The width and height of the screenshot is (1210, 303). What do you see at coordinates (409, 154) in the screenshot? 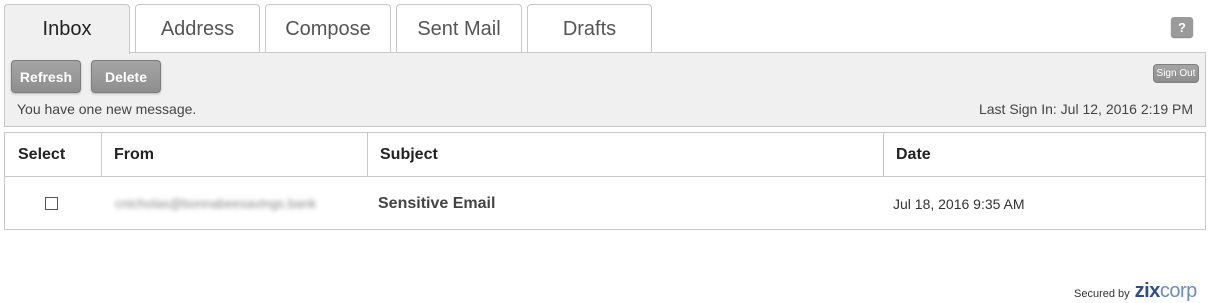
I see `header-subject: Subject` at bounding box center [409, 154].